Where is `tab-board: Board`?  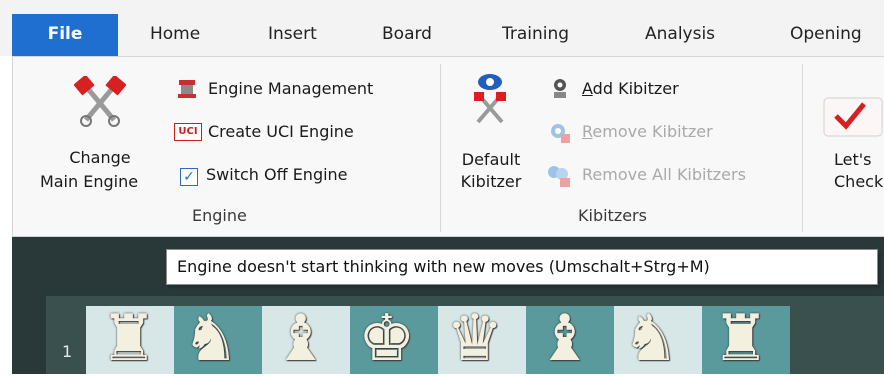 tab-board: Board is located at coordinates (407, 34).